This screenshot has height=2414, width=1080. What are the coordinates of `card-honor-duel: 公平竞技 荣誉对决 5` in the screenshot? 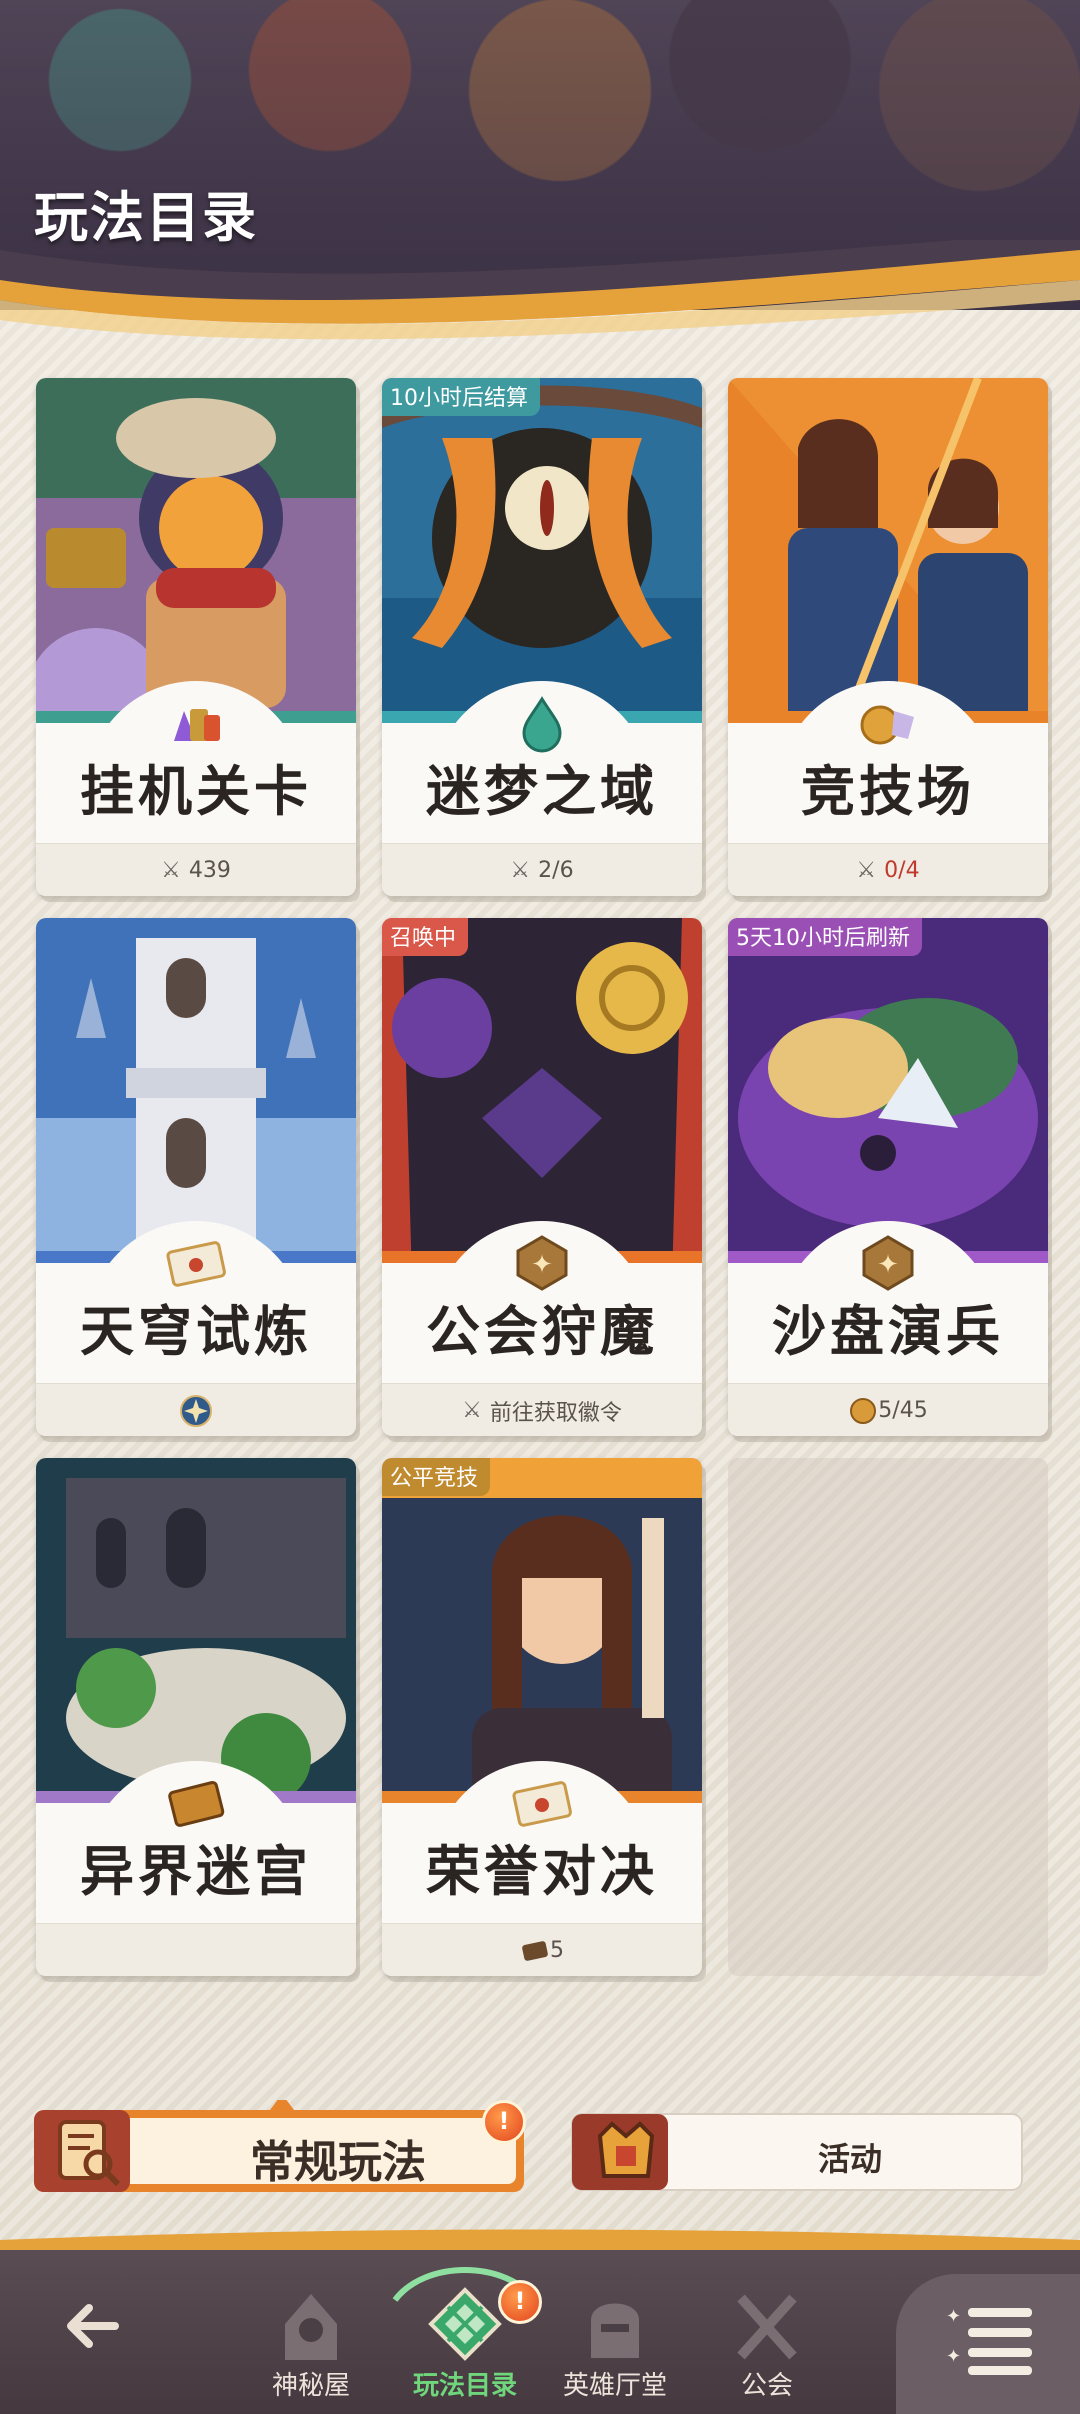 It's located at (542, 1717).